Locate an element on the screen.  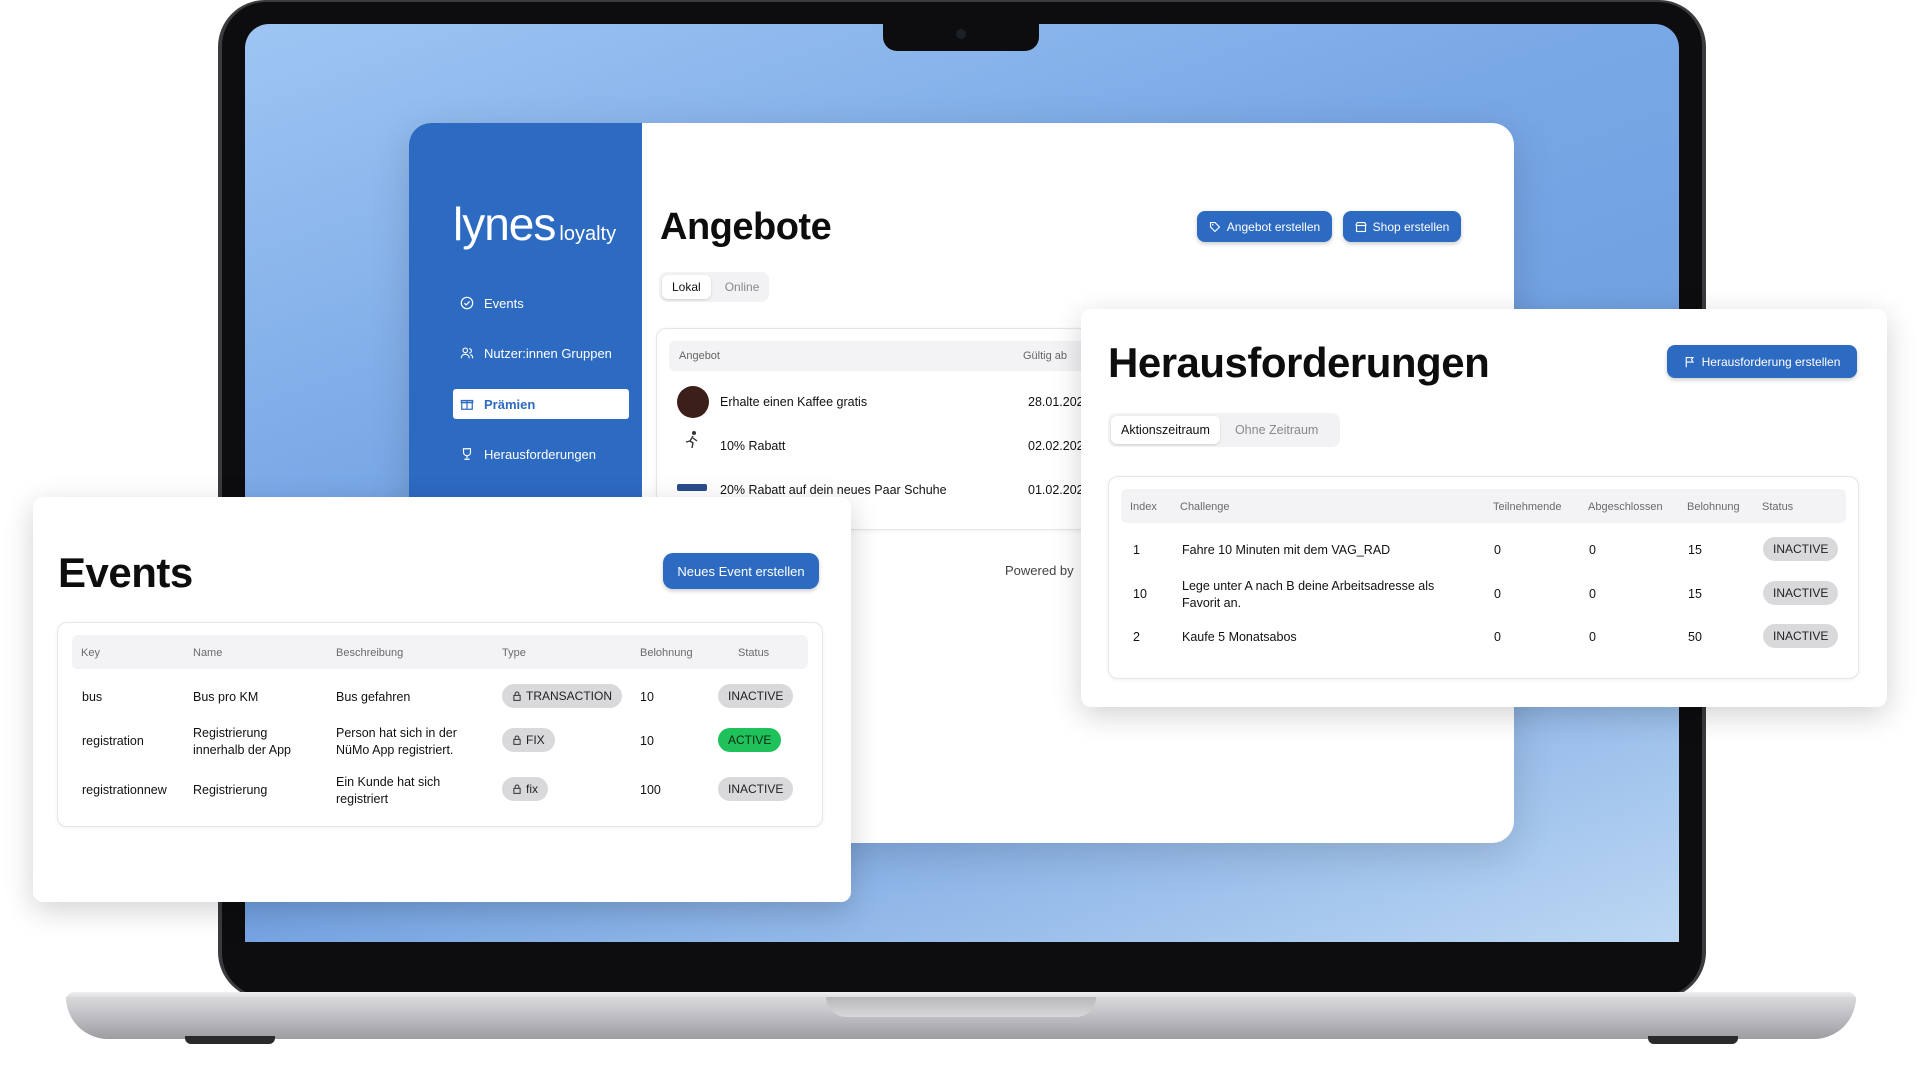
tag-icon is located at coordinates (1215, 226).